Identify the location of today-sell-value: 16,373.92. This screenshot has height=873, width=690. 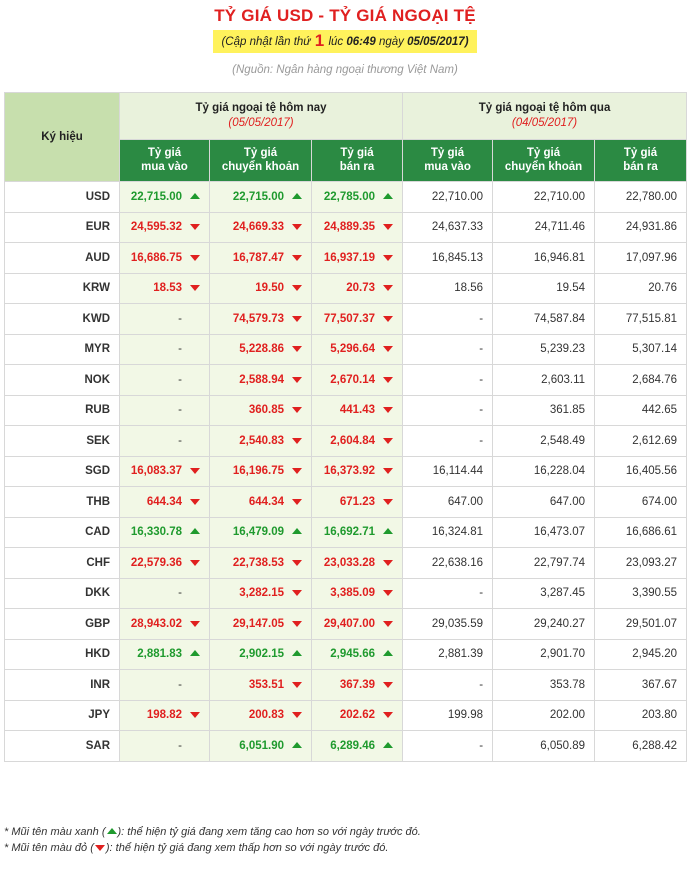
(349, 471).